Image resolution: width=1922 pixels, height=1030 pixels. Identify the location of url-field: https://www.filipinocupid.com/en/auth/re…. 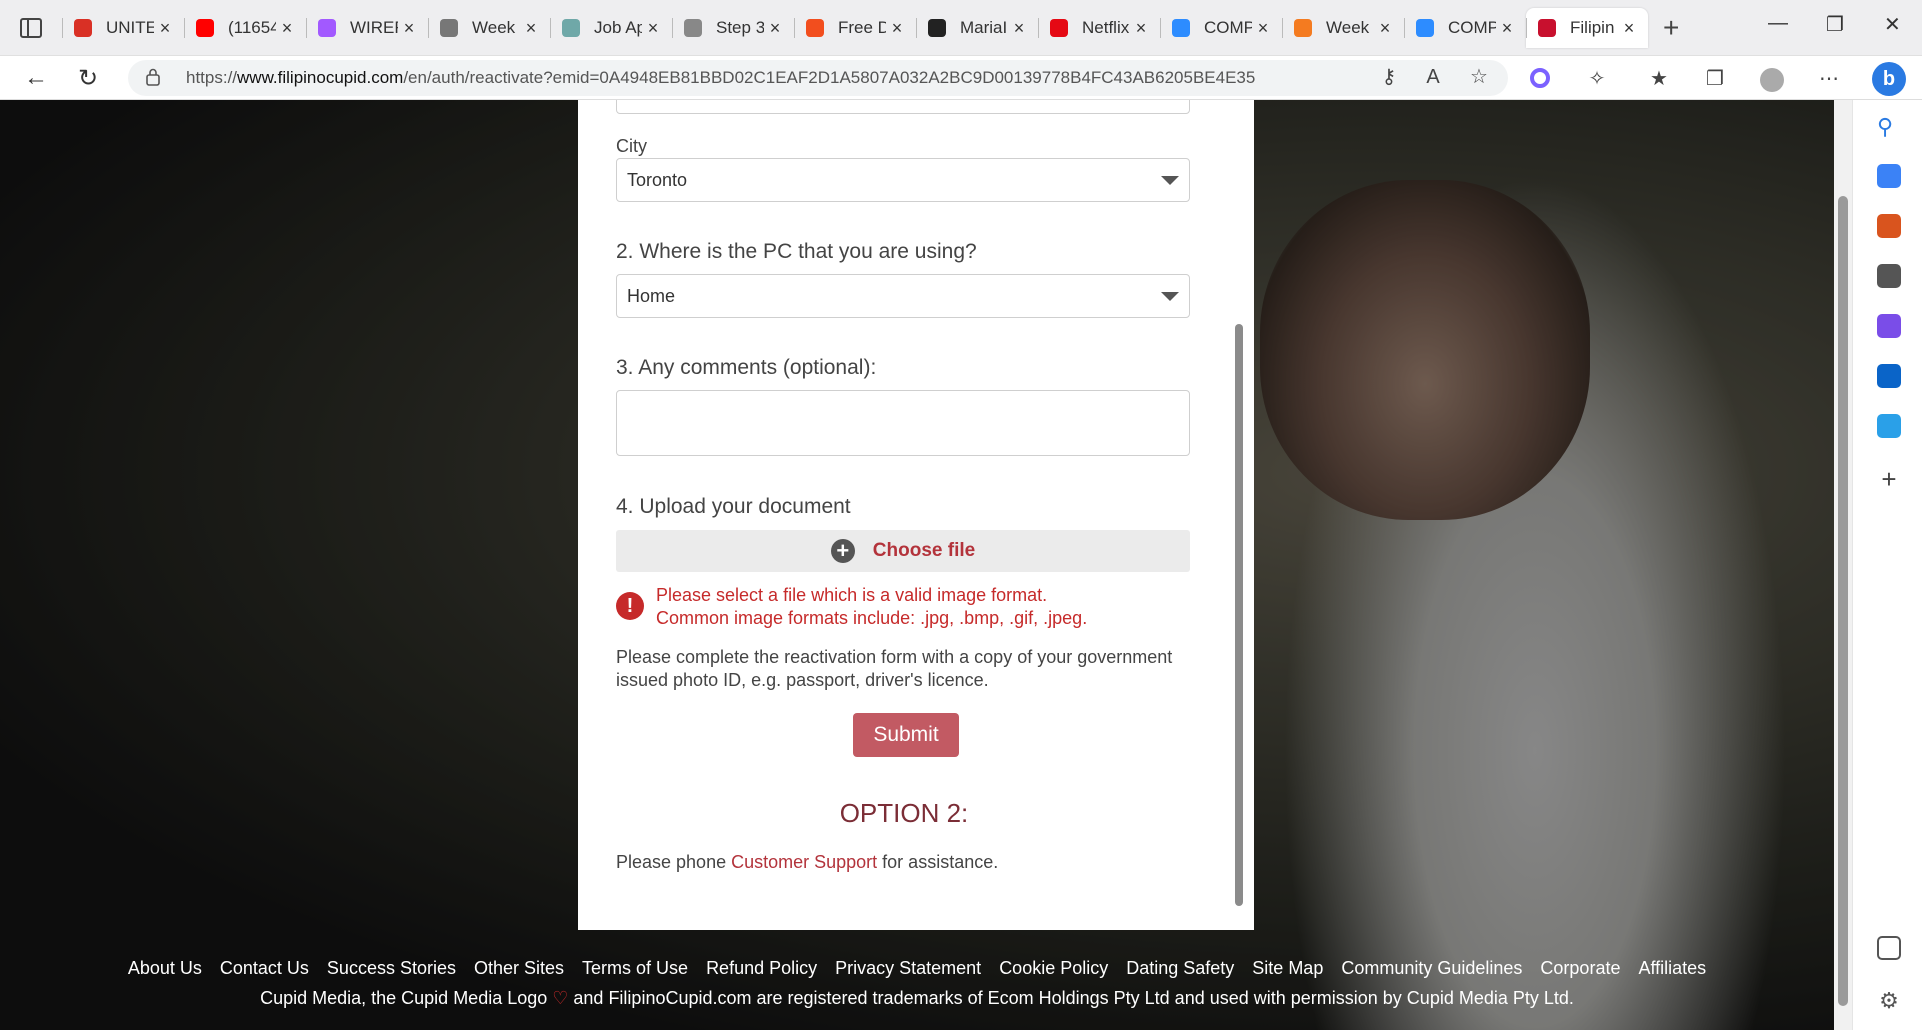
(818, 78).